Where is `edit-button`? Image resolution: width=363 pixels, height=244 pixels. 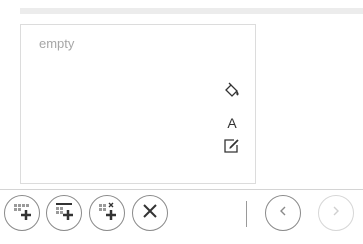 edit-button is located at coordinates (232, 148).